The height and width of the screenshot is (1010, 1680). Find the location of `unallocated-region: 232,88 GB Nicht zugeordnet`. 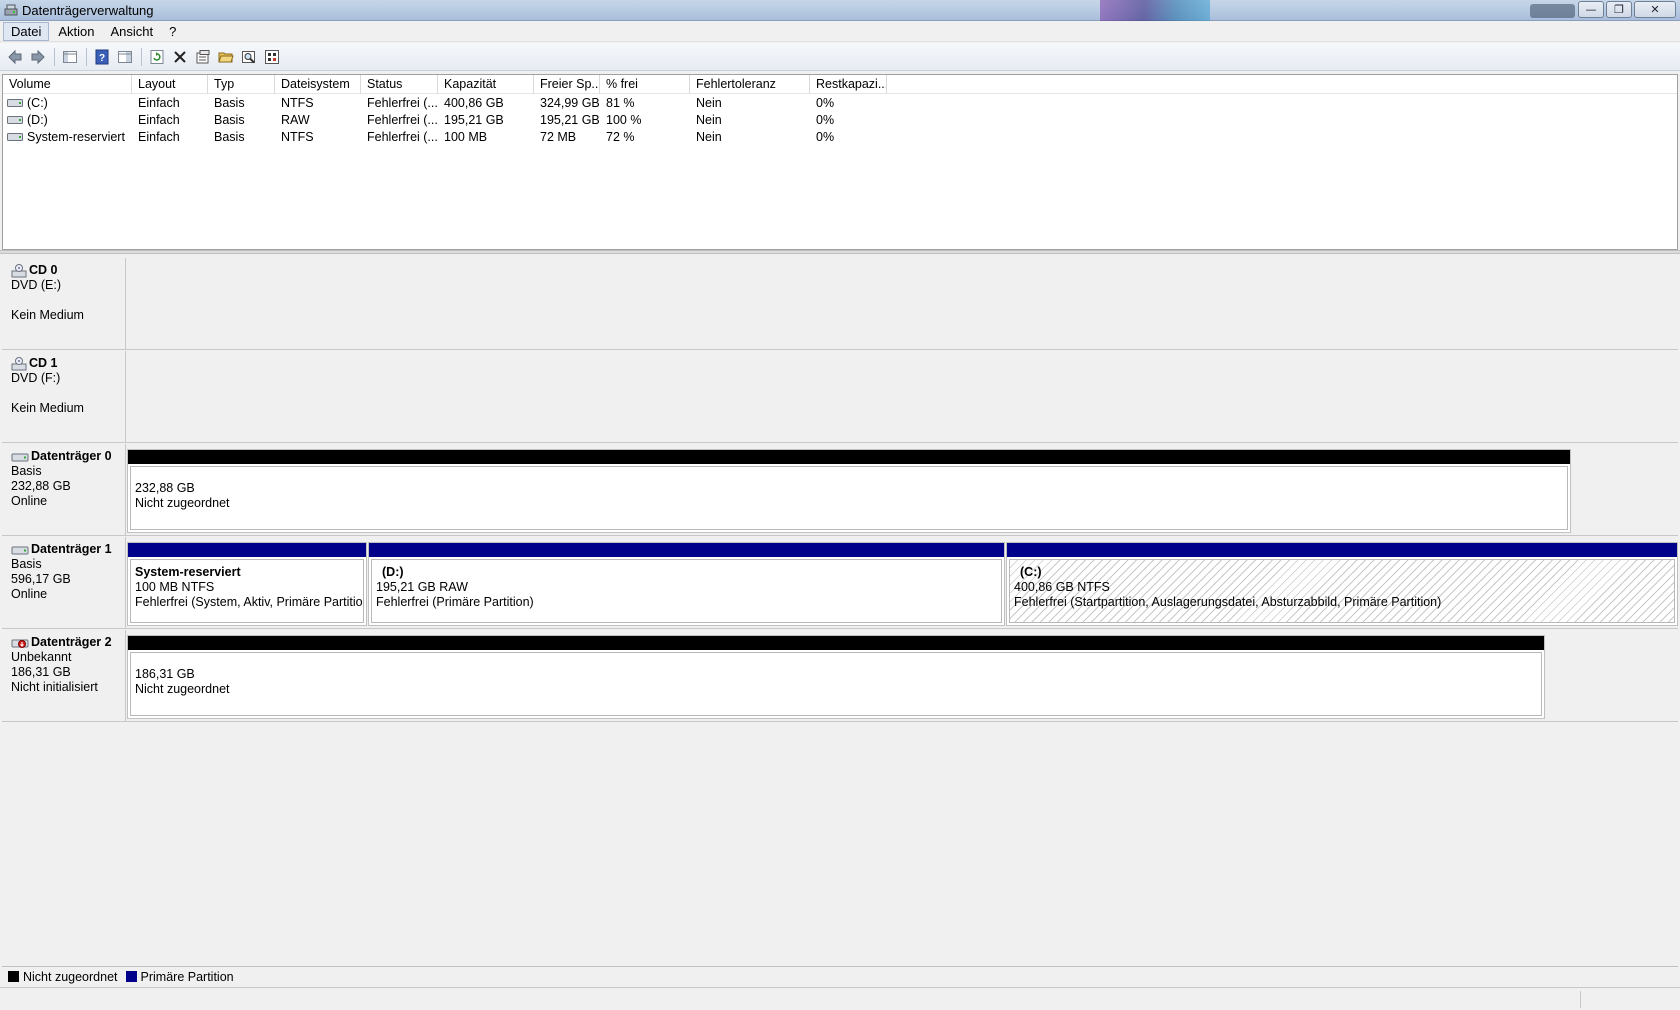

unallocated-region: 232,88 GB Nicht zugeordnet is located at coordinates (849, 491).